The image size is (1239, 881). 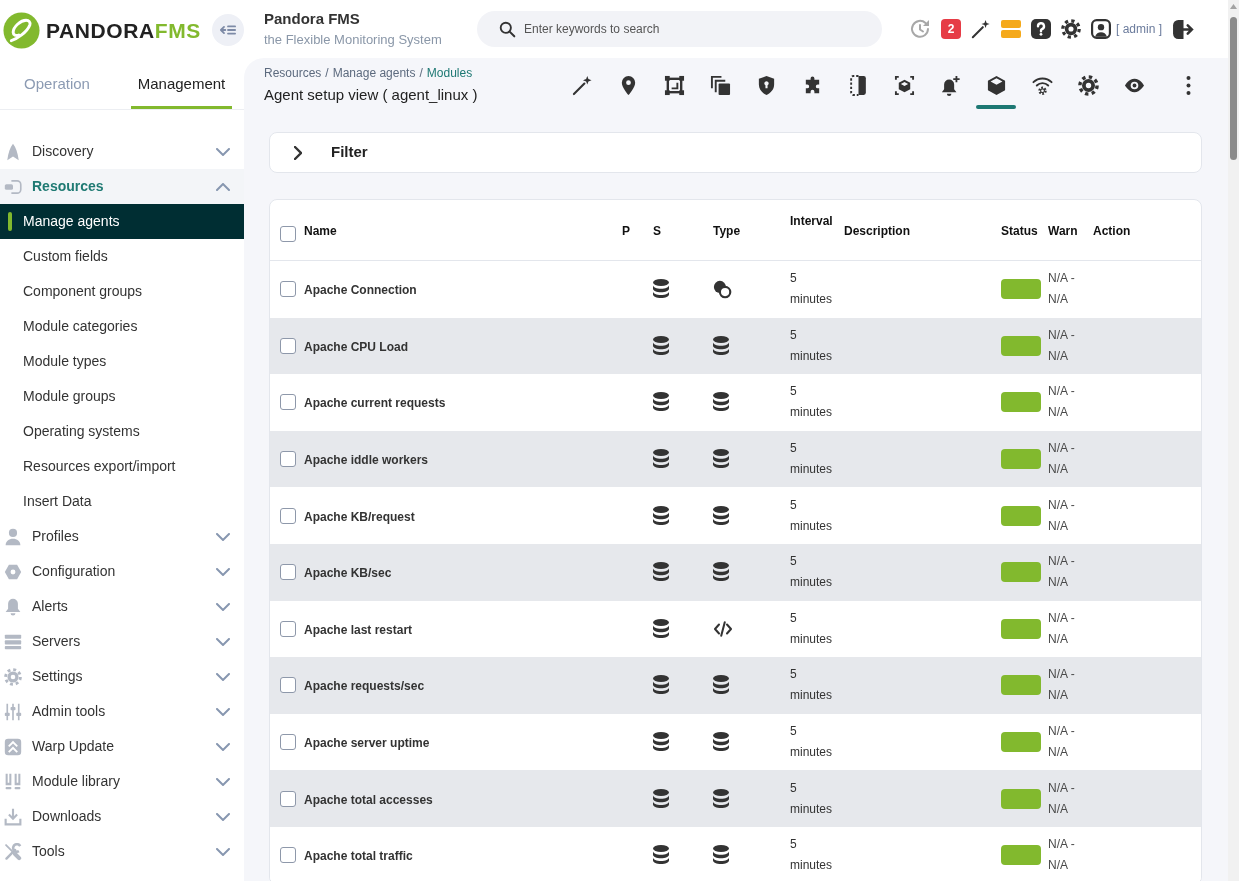 I want to click on sliders-icon, so click(x=13, y=711).